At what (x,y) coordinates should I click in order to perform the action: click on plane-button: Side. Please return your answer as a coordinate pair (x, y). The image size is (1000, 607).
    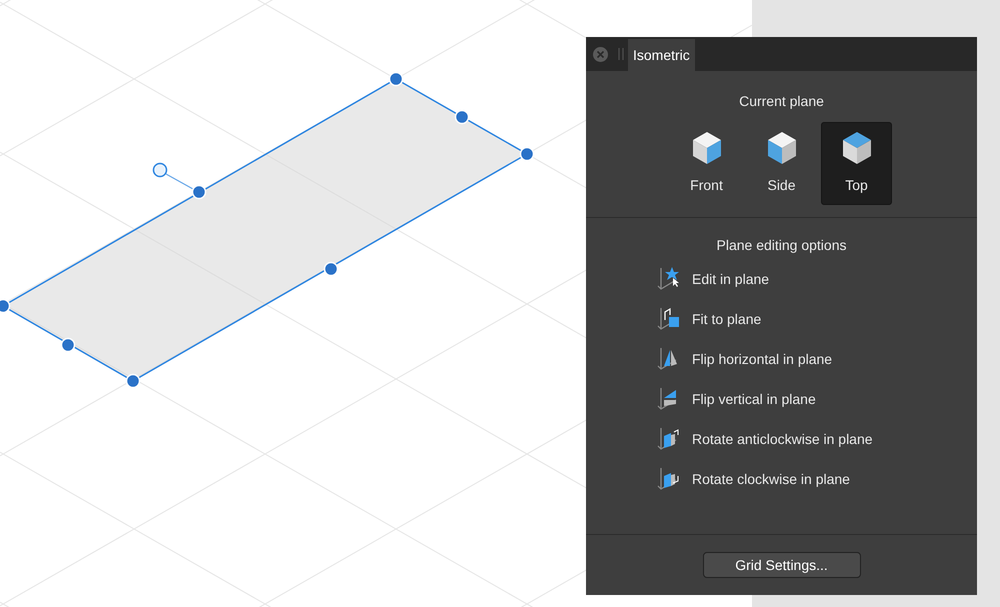
    Looking at the image, I should click on (781, 163).